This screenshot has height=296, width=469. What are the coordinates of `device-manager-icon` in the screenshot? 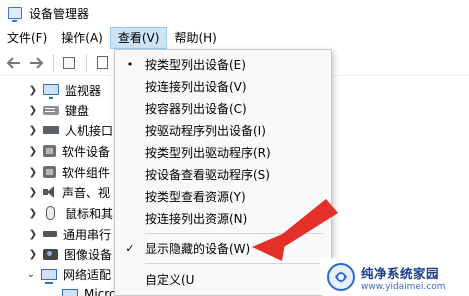 It's located at (15, 14).